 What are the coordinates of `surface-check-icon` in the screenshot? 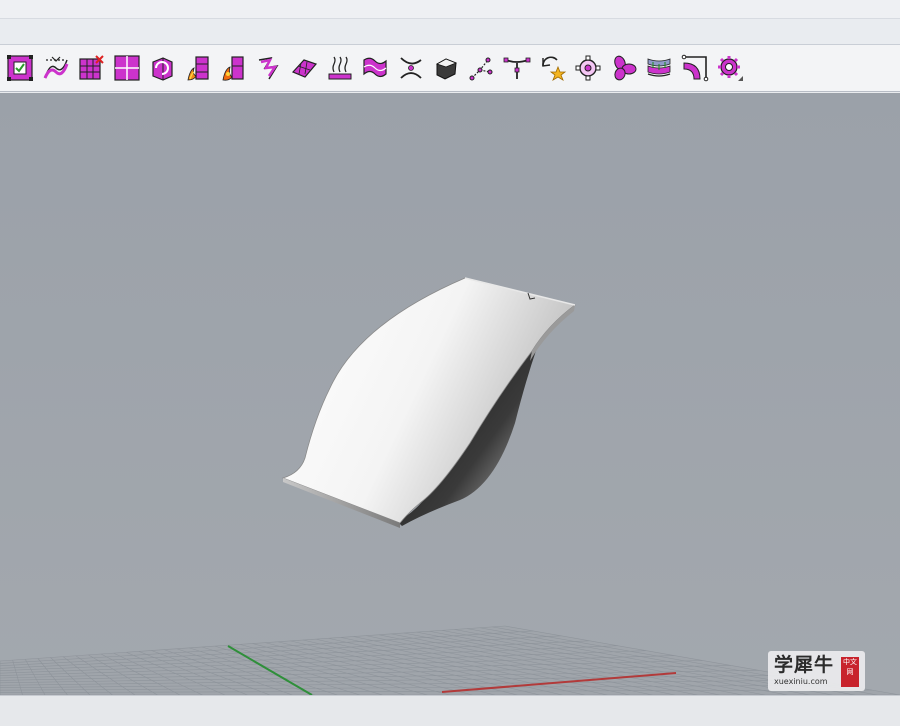 It's located at (20, 68).